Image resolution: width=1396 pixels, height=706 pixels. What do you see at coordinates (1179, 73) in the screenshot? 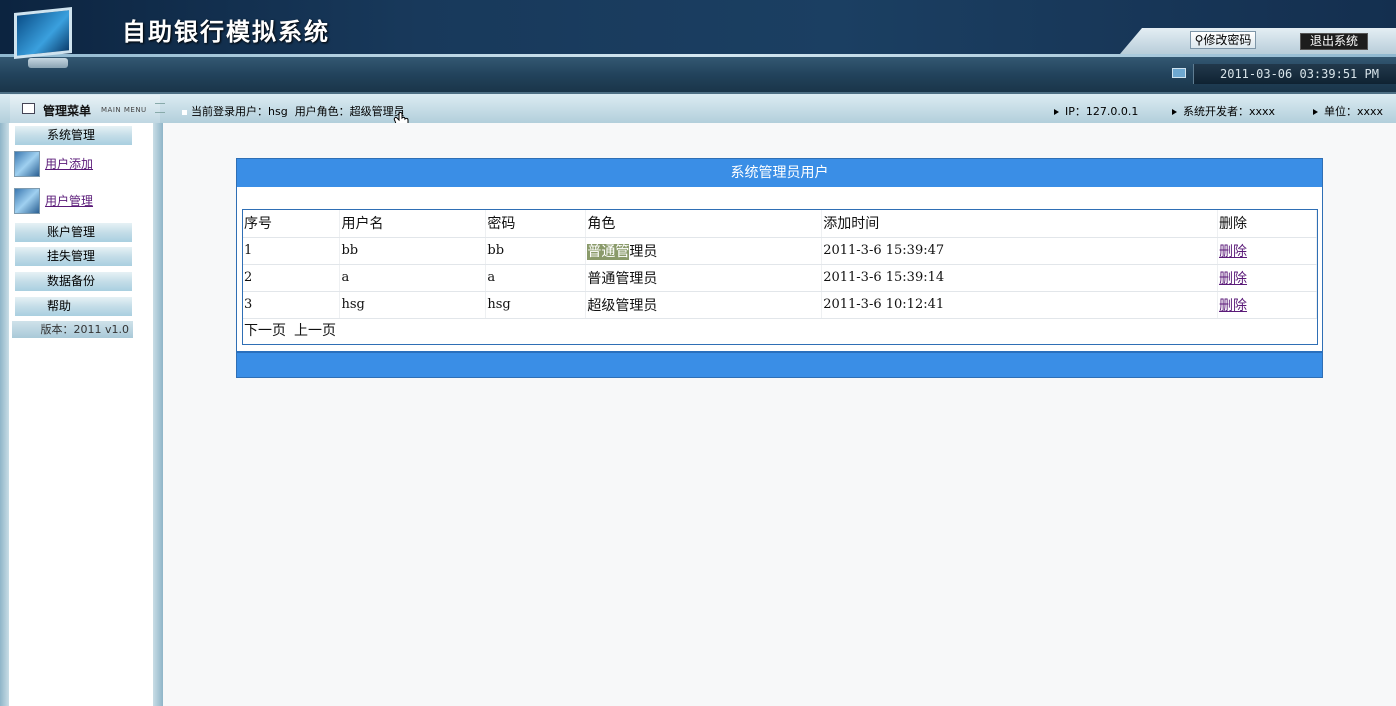
I see `monitor-icon` at bounding box center [1179, 73].